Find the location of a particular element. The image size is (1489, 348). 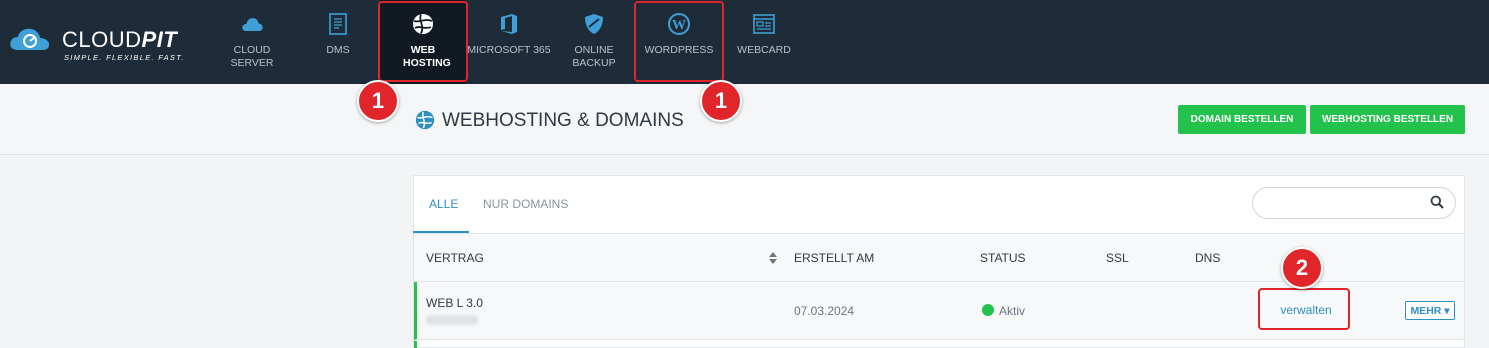

highlight-box-manage is located at coordinates (1304, 309).